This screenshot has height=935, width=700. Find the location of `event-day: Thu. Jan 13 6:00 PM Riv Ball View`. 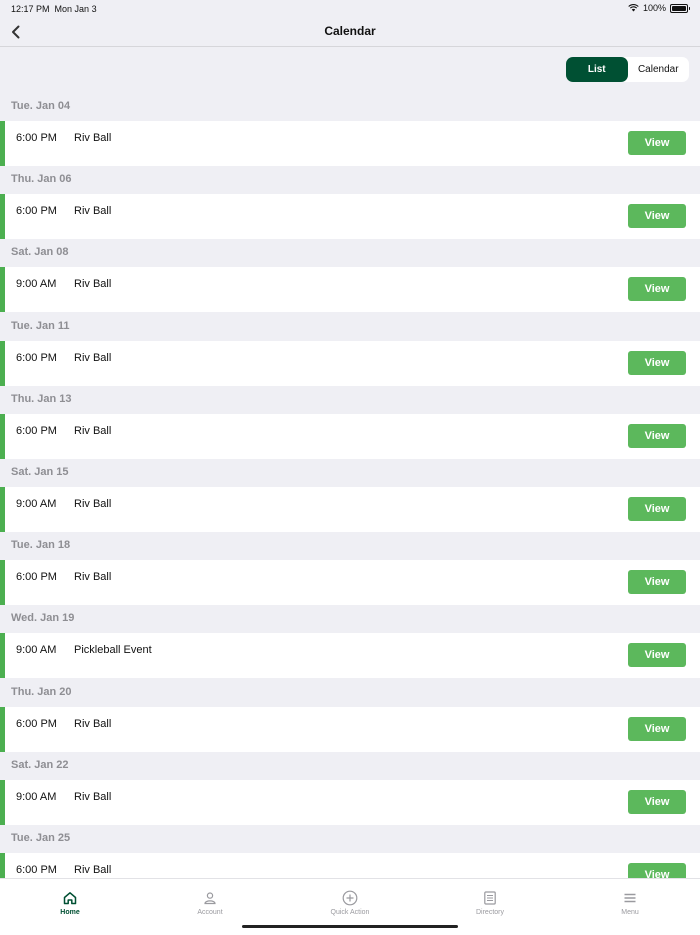

event-day: Thu. Jan 13 6:00 PM Riv Ball View is located at coordinates (350, 423).